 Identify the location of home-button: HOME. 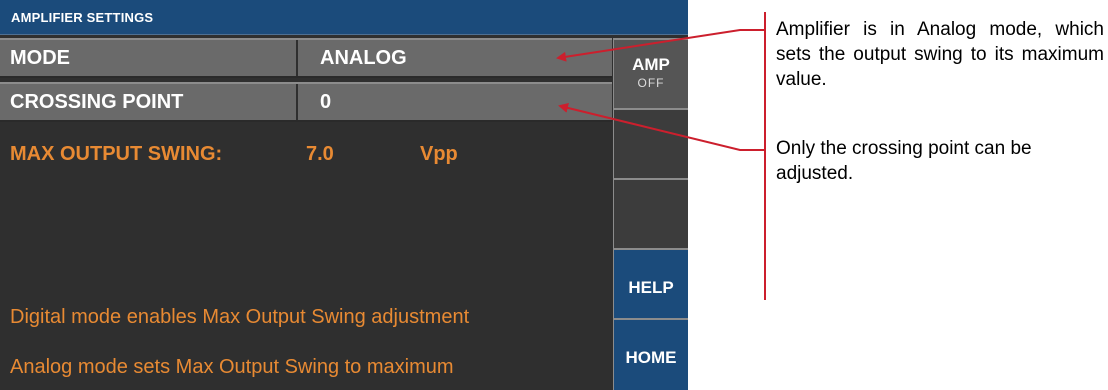
(650, 354).